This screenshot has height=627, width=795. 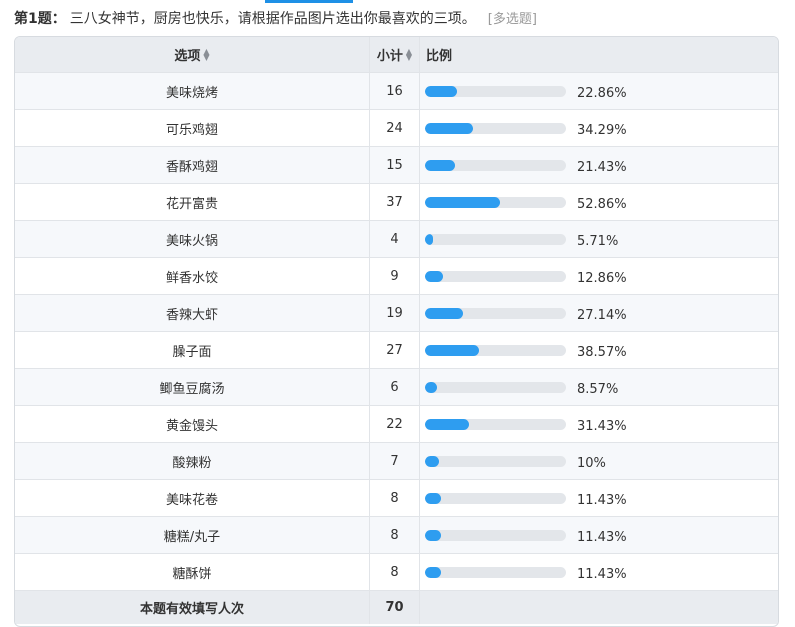 I want to click on count-value: 16, so click(x=394, y=91).